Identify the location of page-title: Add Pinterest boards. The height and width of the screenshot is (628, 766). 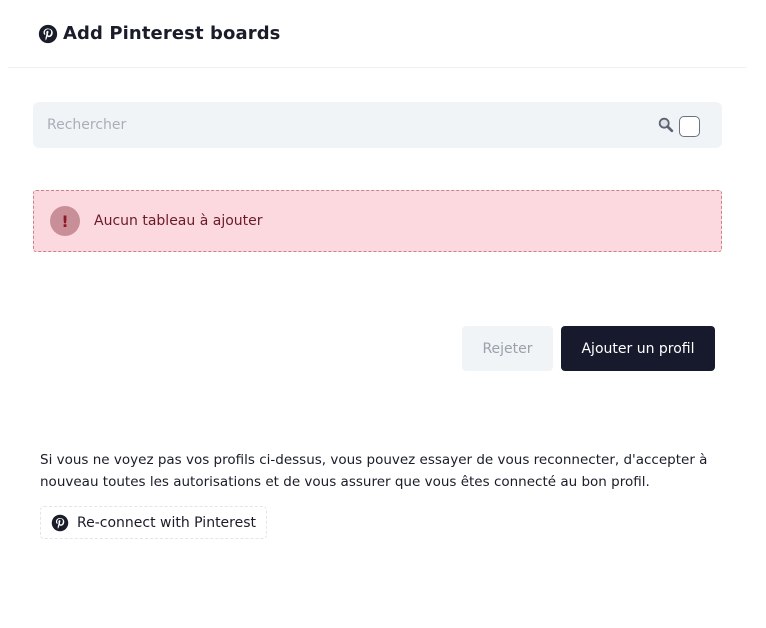
(172, 33).